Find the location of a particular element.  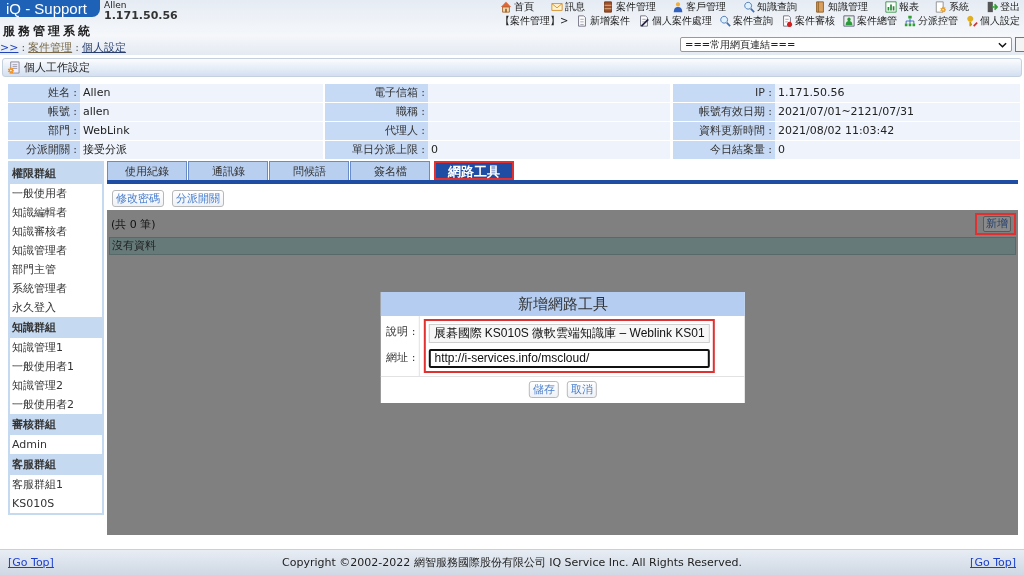

value-cell: 1.171.50.56 is located at coordinates (897, 93).